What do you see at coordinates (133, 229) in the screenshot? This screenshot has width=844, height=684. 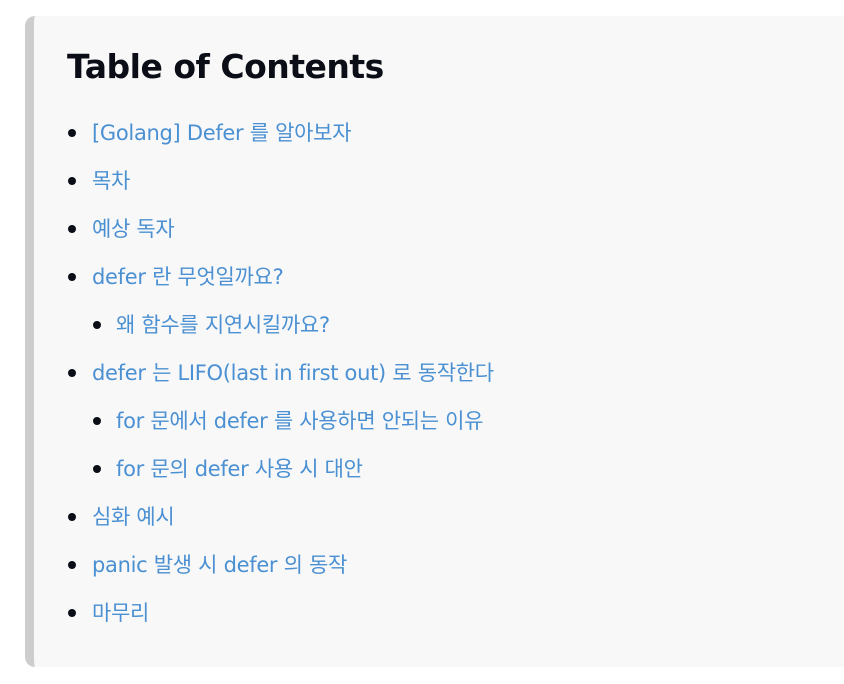 I see `toc-link-expected-readers: 예상 독자` at bounding box center [133, 229].